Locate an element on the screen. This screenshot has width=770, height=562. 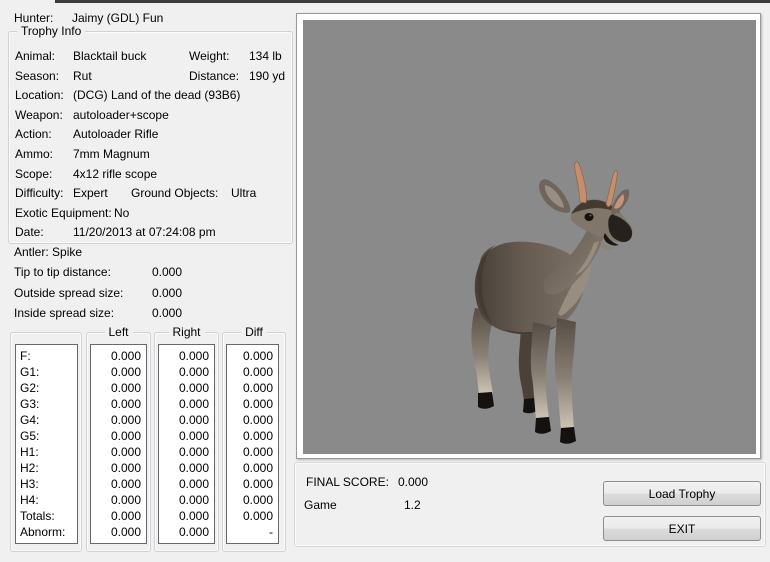
field-label: Ammo: is located at coordinates (34, 153).